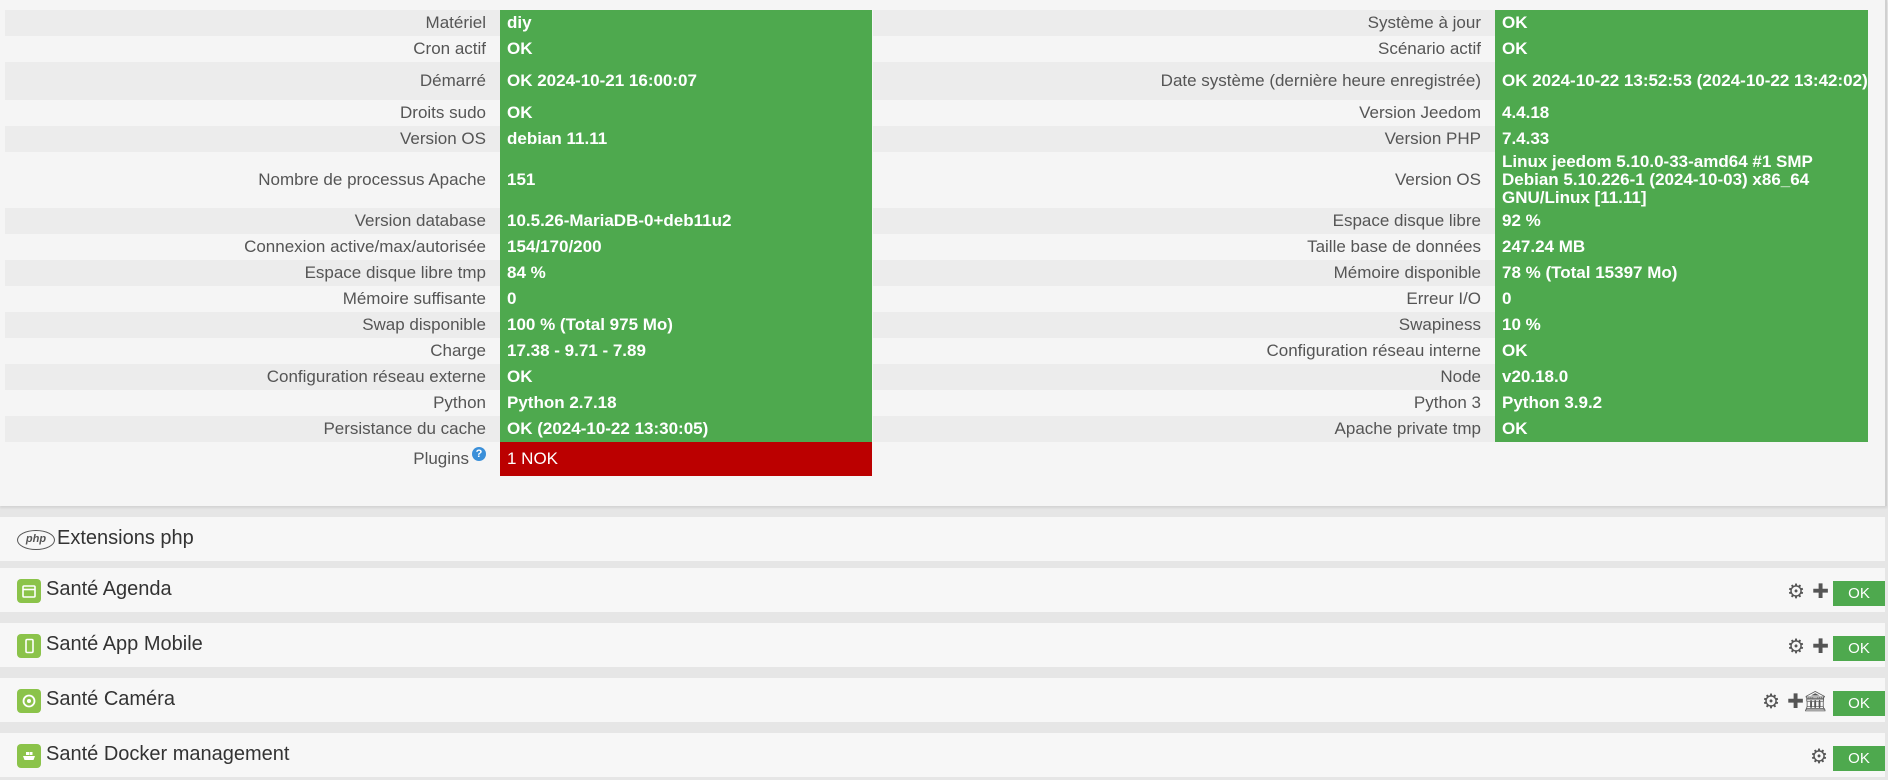 Image resolution: width=1888 pixels, height=780 pixels. Describe the element at coordinates (1184, 221) in the screenshot. I see `health-label: Espace disque libre` at that location.